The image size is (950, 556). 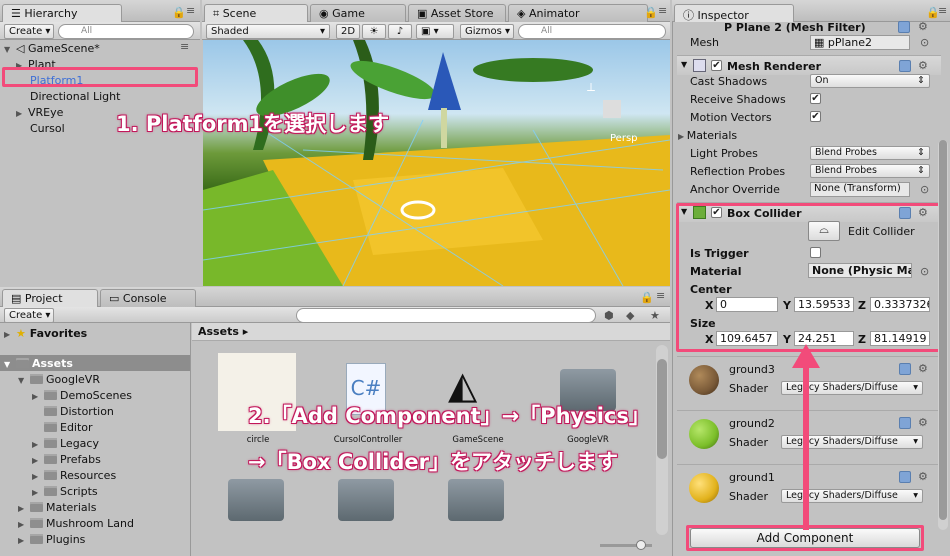 I want to click on tab-asset-store: ▣ Asset Store, so click(x=457, y=13).